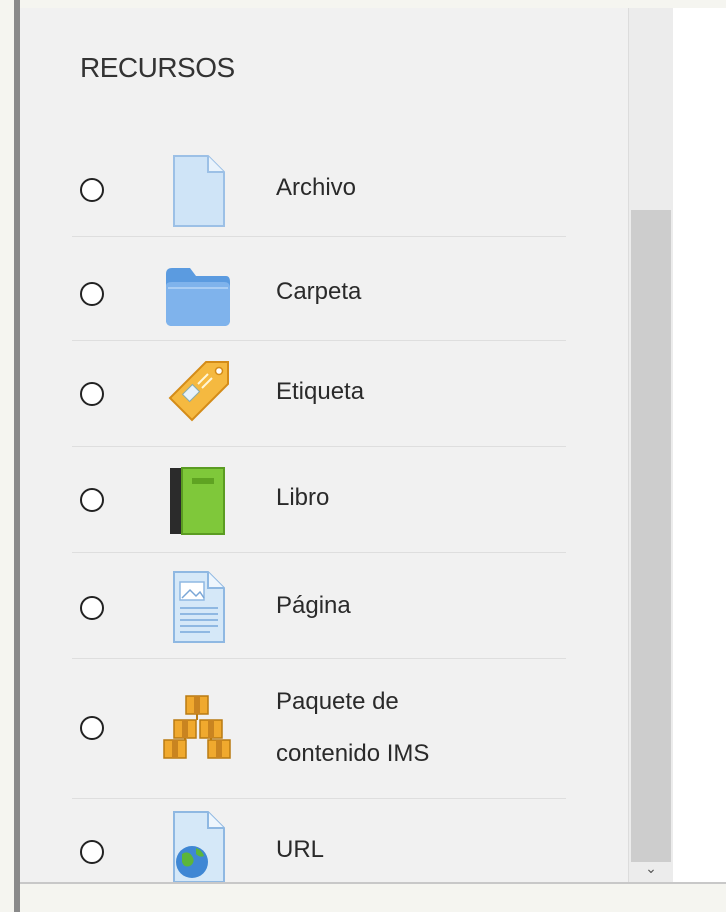  I want to click on content-area, so click(699, 445).